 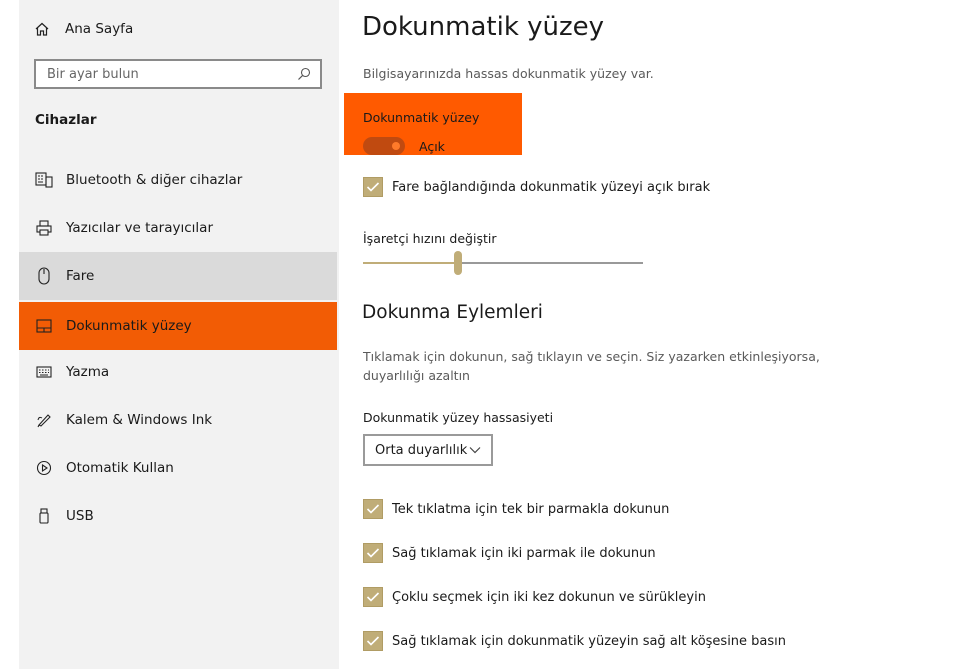 I want to click on pointer-speed-label: İşaretçi hızını değiştir, so click(x=430, y=238).